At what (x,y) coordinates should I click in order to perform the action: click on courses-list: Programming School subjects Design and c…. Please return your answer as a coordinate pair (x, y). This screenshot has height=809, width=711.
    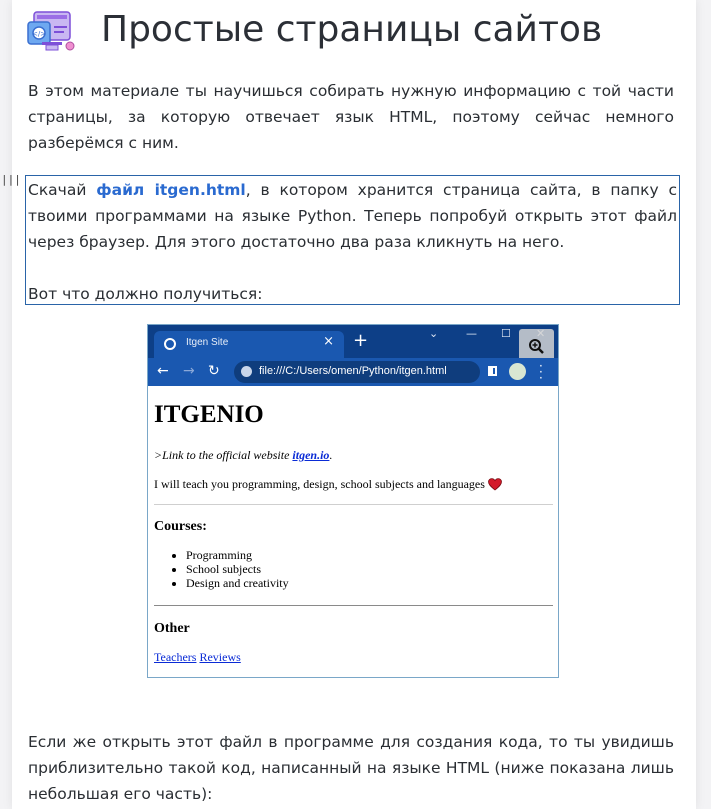
    Looking at the image, I should click on (221, 569).